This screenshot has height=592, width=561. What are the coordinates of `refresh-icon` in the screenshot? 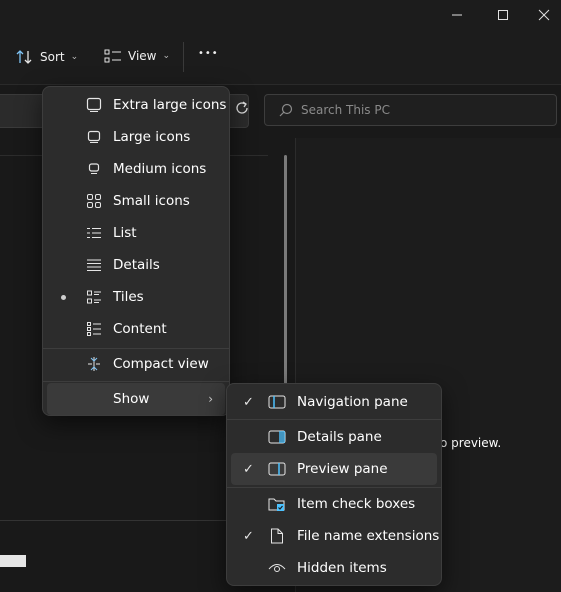 It's located at (242, 107).